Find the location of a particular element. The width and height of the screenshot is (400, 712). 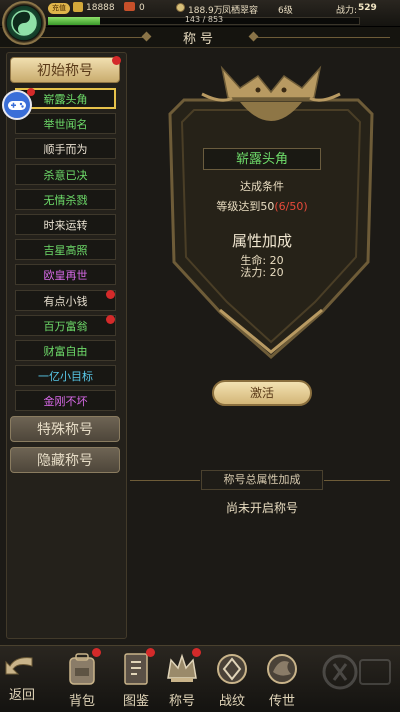

header-ornament-right is located at coordinates (322, 37).